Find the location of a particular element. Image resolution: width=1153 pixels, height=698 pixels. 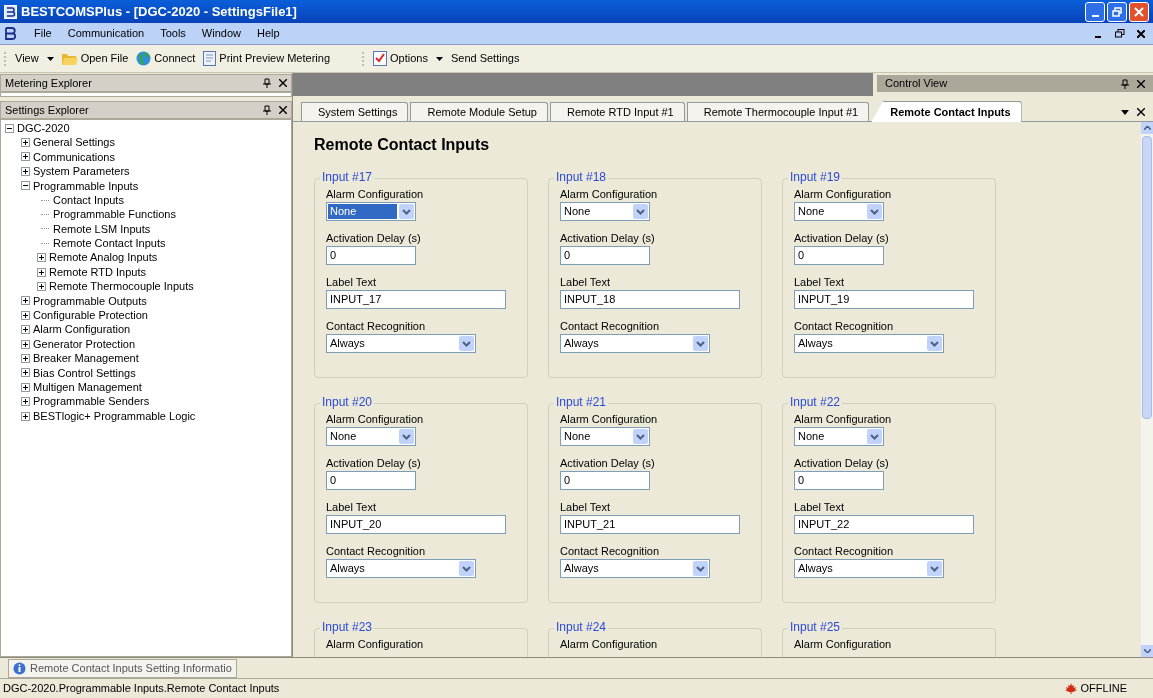

tree-item: Programmable Outputs is located at coordinates (90, 301).